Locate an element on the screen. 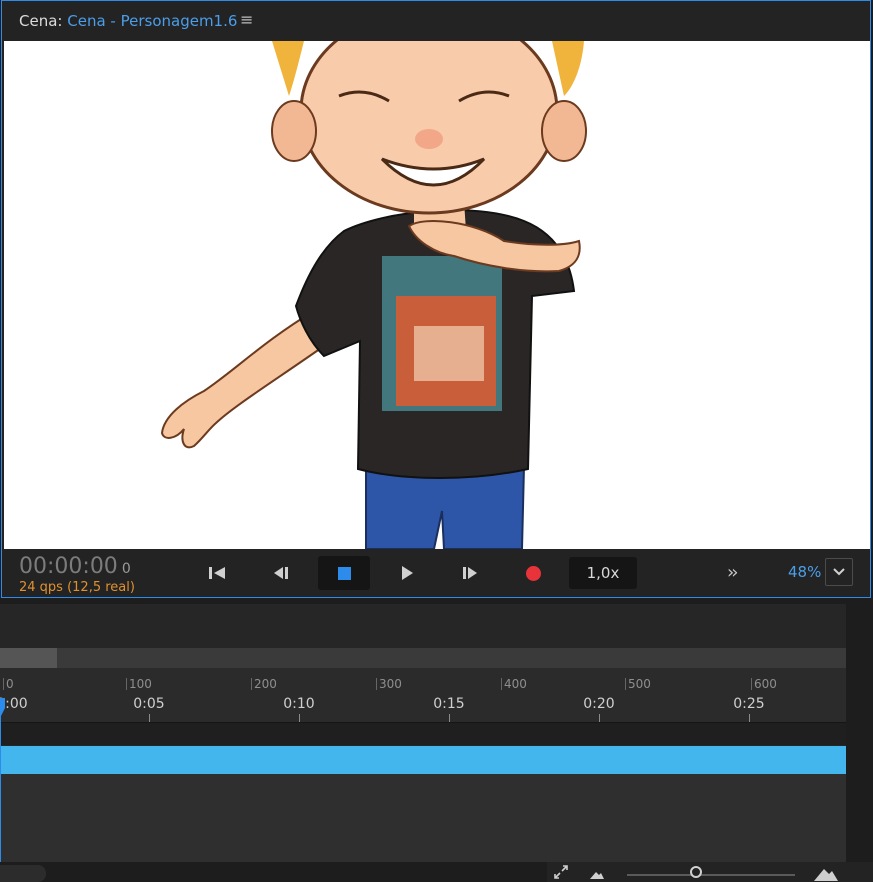 The height and width of the screenshot is (882, 873). fit-timeline-icon is located at coordinates (561, 872).